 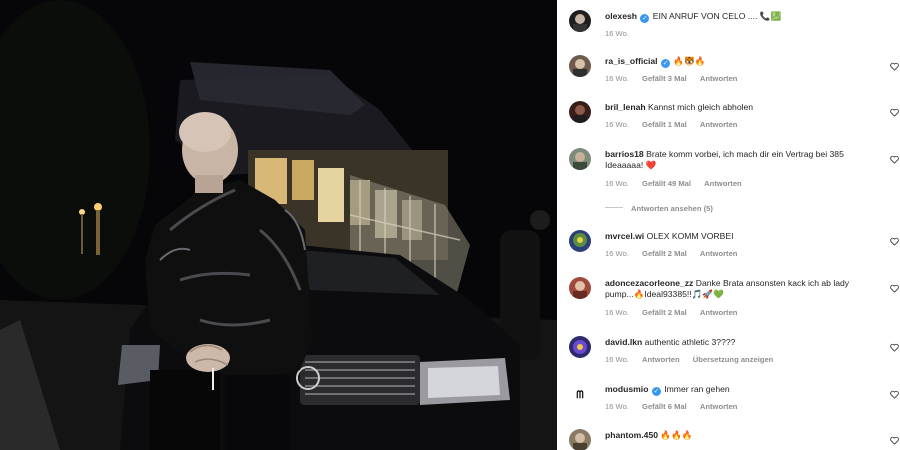 I want to click on comment-body: 🔥🐯🔥, so click(x=689, y=61).